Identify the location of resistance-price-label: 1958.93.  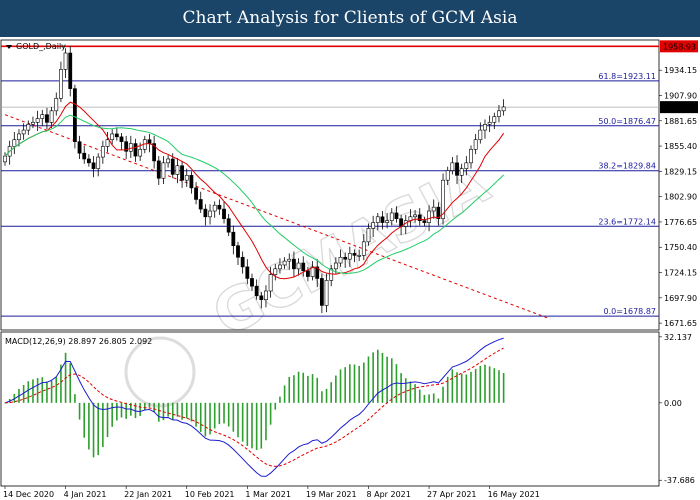
(679, 46).